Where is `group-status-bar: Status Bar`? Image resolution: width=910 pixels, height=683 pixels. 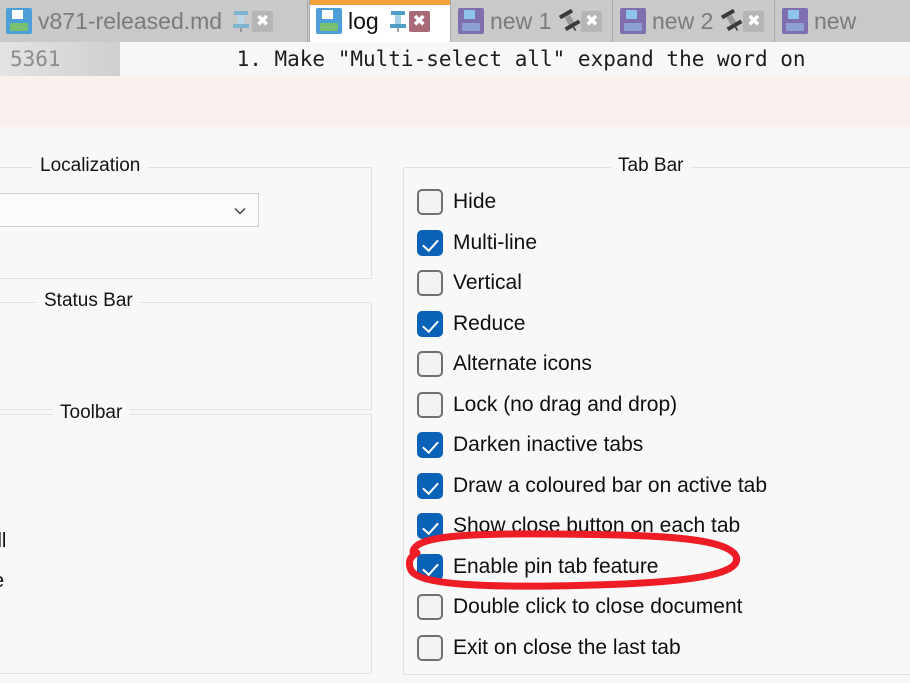
group-status-bar: Status Bar is located at coordinates (186, 350).